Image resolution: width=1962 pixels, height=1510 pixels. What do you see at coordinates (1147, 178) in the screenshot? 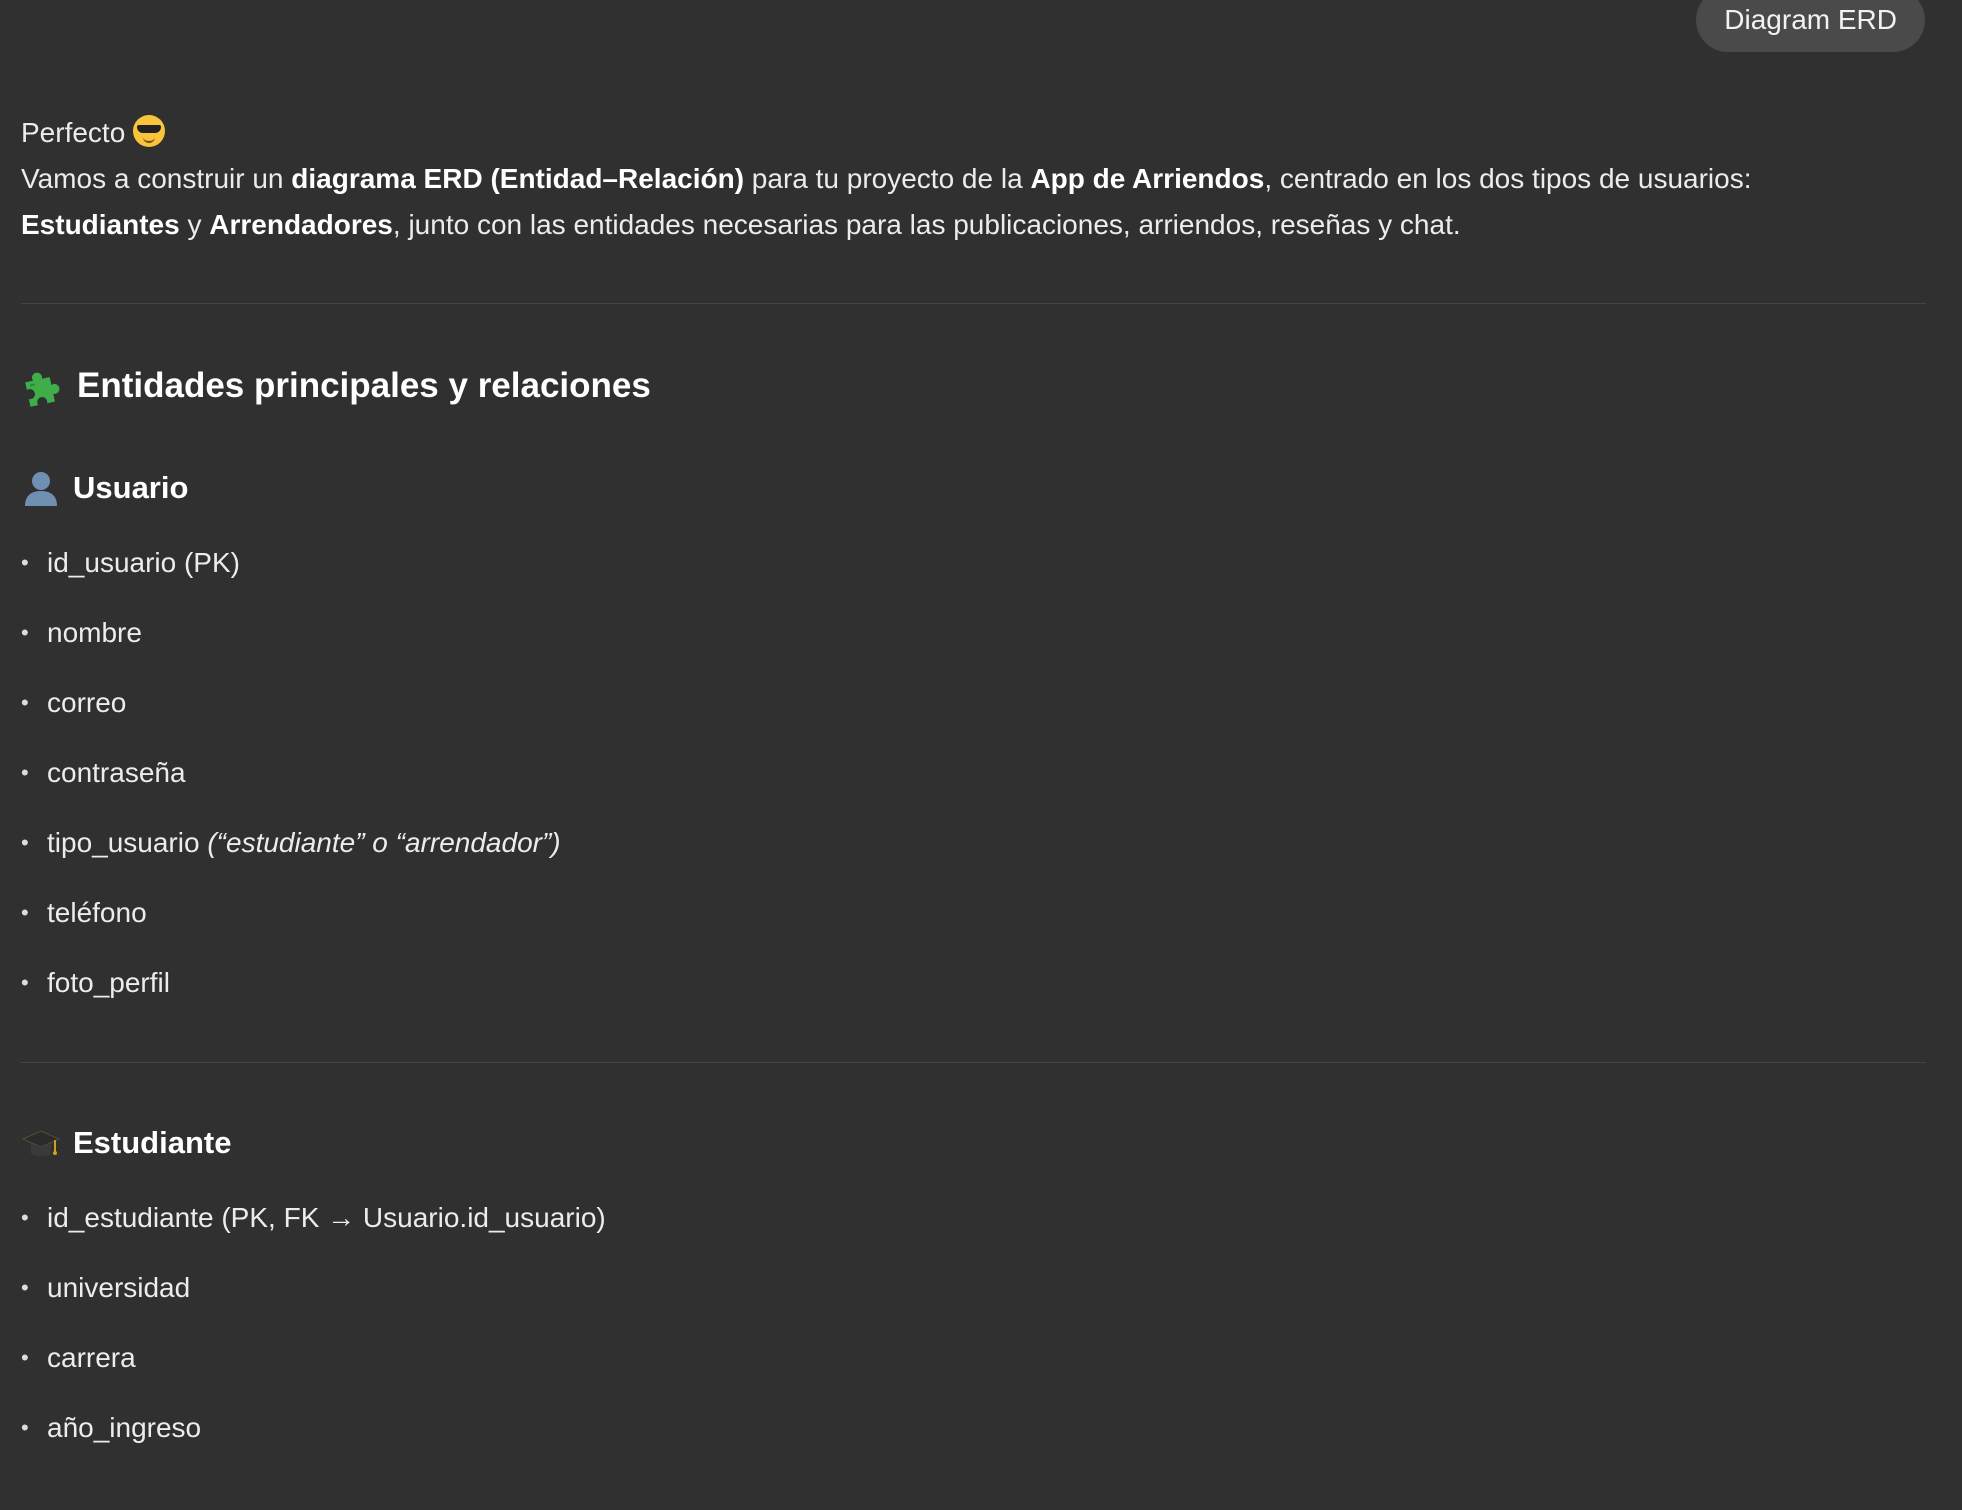
I see `intro-bold-app: App de Arriendos` at bounding box center [1147, 178].